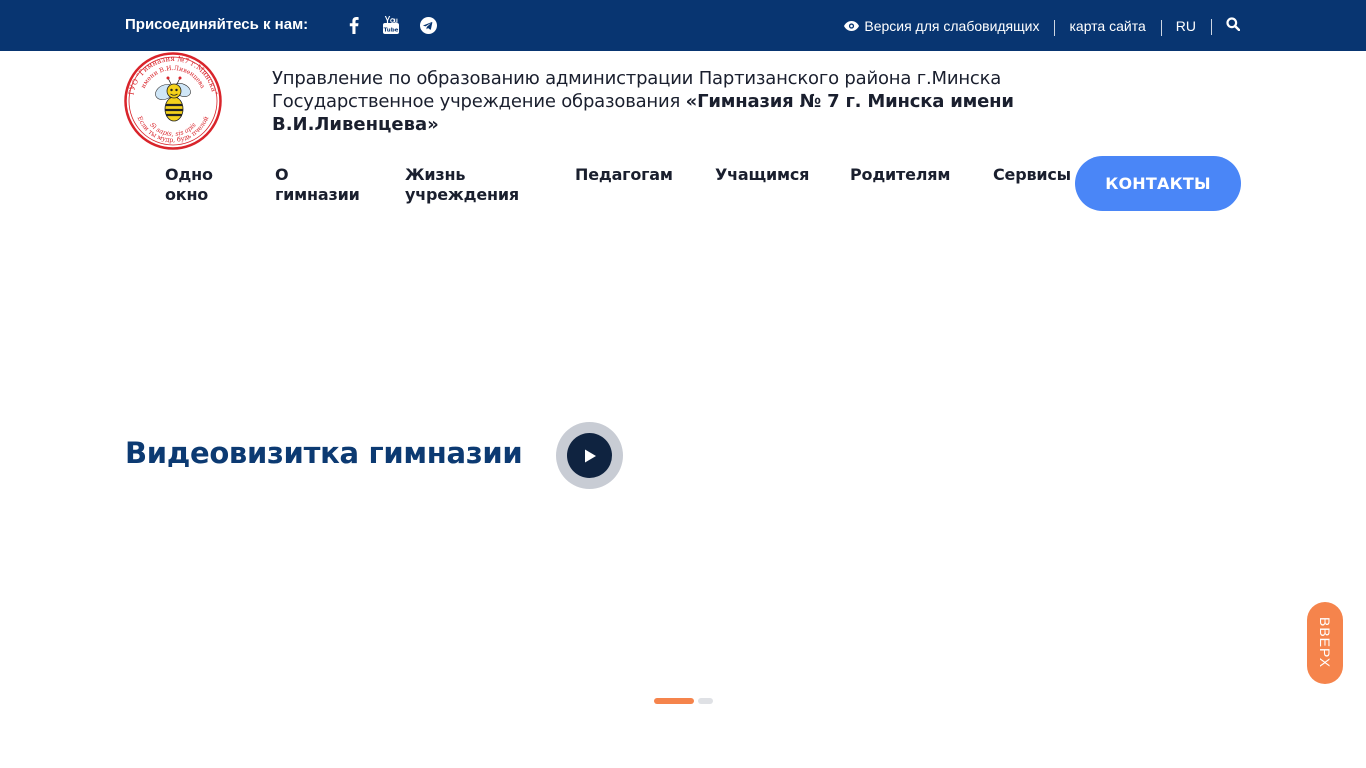 This screenshot has width=1366, height=768. I want to click on contacts-button: КОНТАКТЫ, so click(1158, 183).